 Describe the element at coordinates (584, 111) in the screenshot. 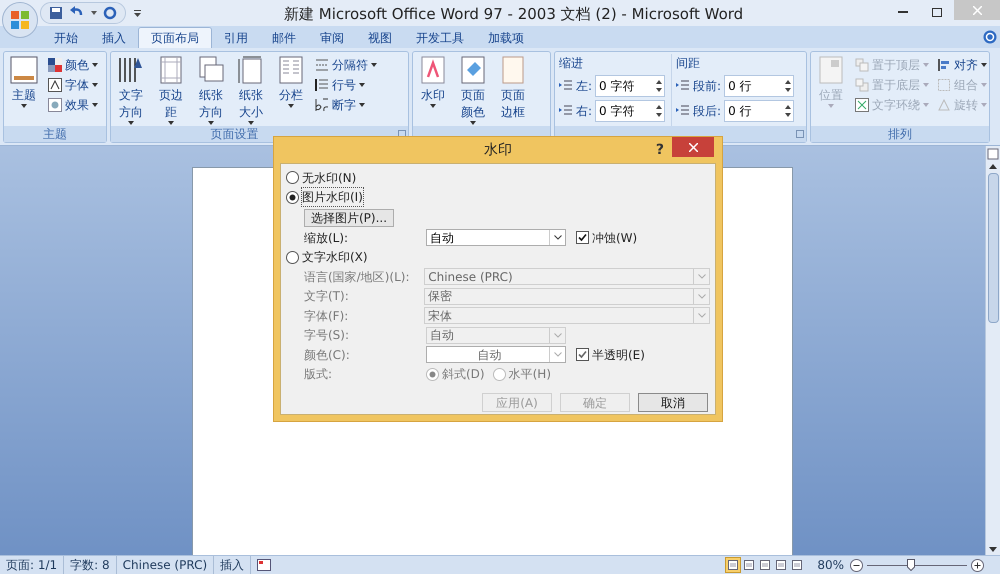

I see `field-label: 右:` at that location.